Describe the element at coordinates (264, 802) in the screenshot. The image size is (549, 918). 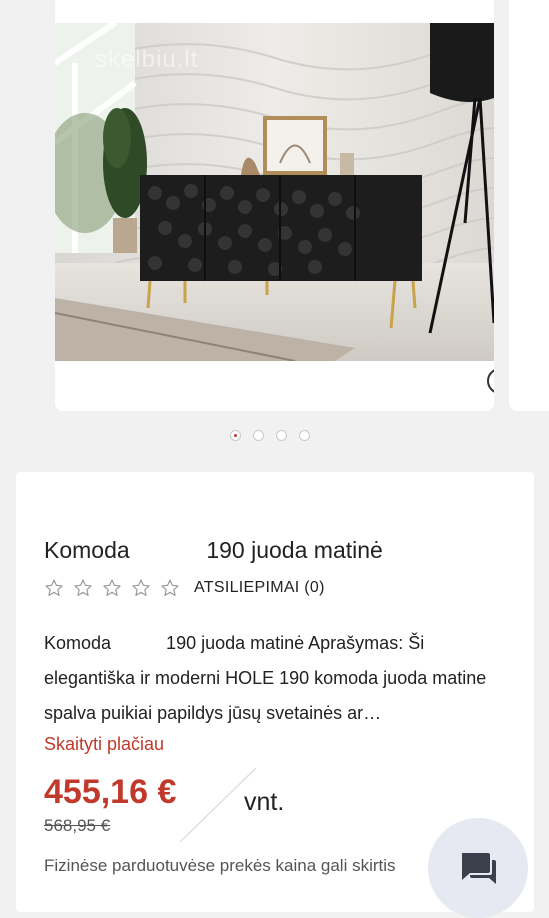
I see `price-unit: vnt.` at that location.